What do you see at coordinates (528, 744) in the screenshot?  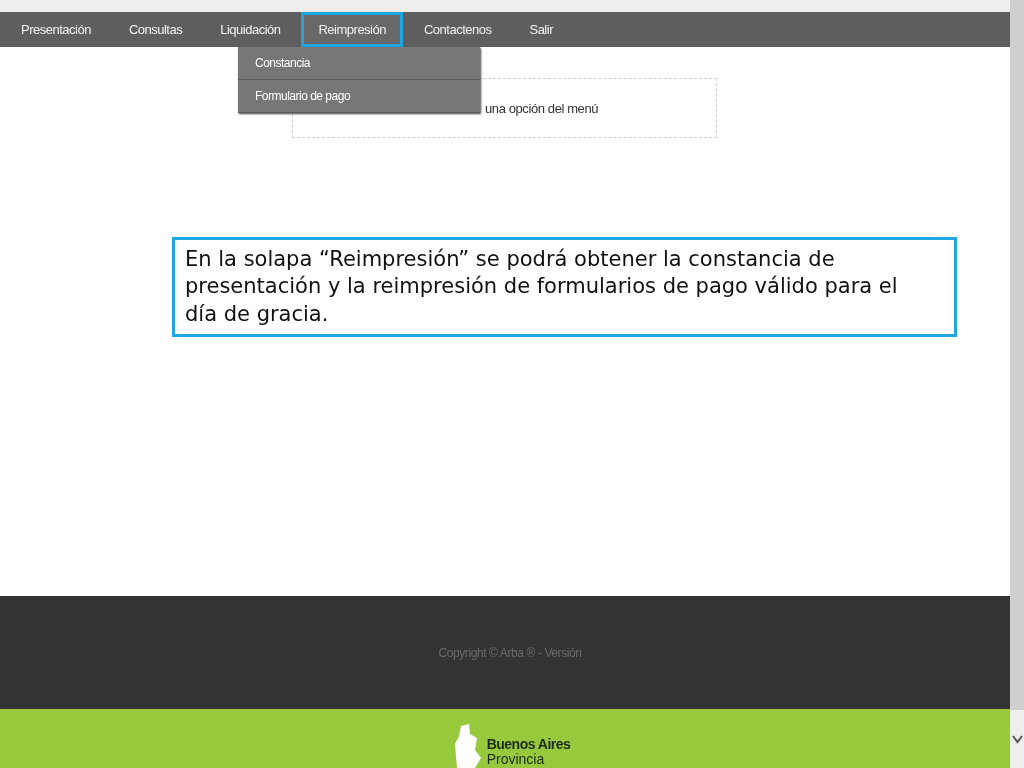 I see `logo-title: Buenos Aires` at bounding box center [528, 744].